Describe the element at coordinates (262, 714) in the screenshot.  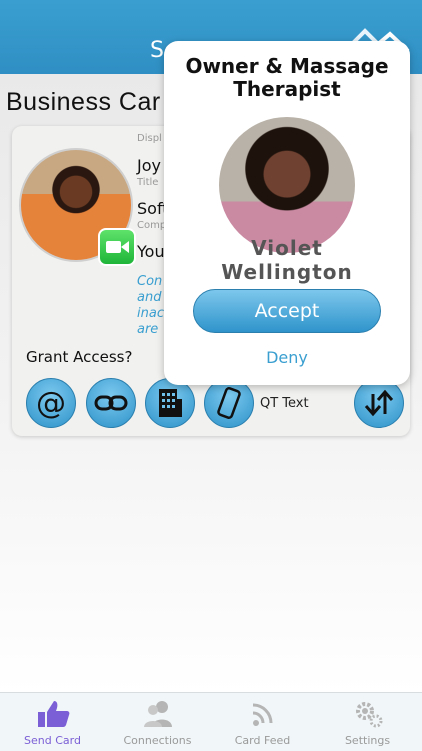
I see `rss-feed-icon` at that location.